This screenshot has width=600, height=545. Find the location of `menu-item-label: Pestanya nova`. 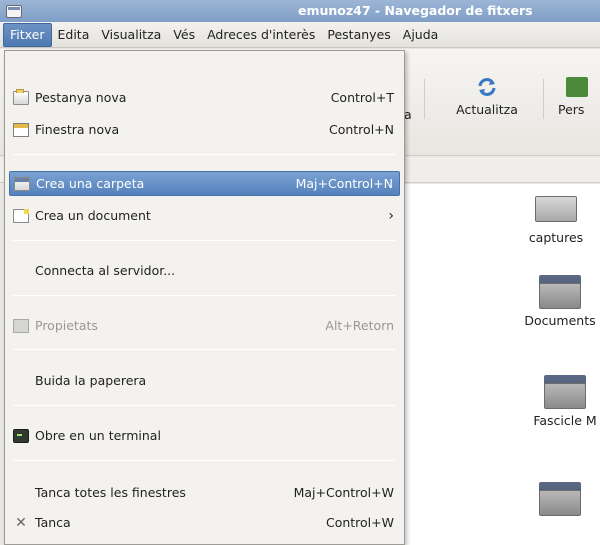

menu-item-label: Pestanya nova is located at coordinates (81, 97).